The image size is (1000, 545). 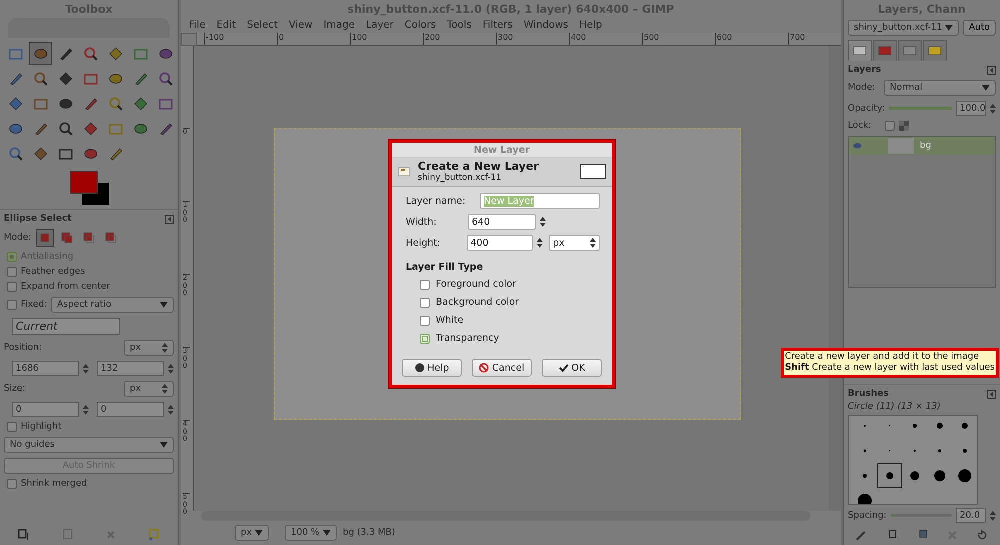 I want to click on image-name: shiny_button.xcf-11, so click(x=460, y=178).